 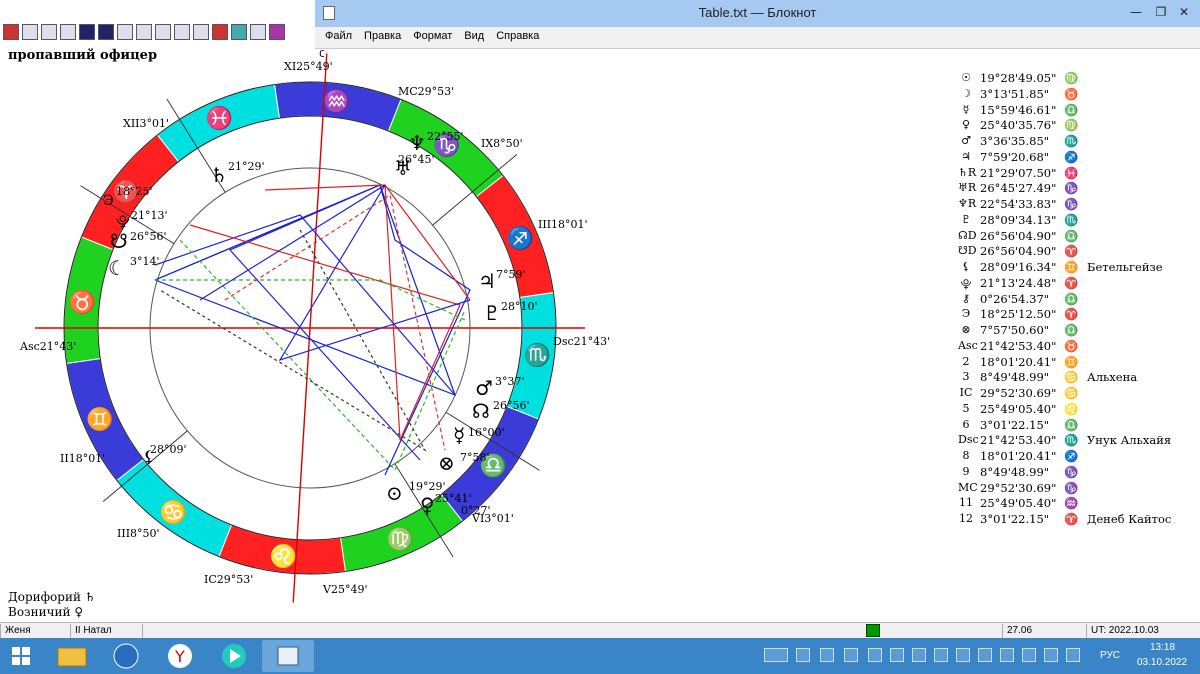 I want to click on close-icon: ✕, so click(x=1184, y=13).